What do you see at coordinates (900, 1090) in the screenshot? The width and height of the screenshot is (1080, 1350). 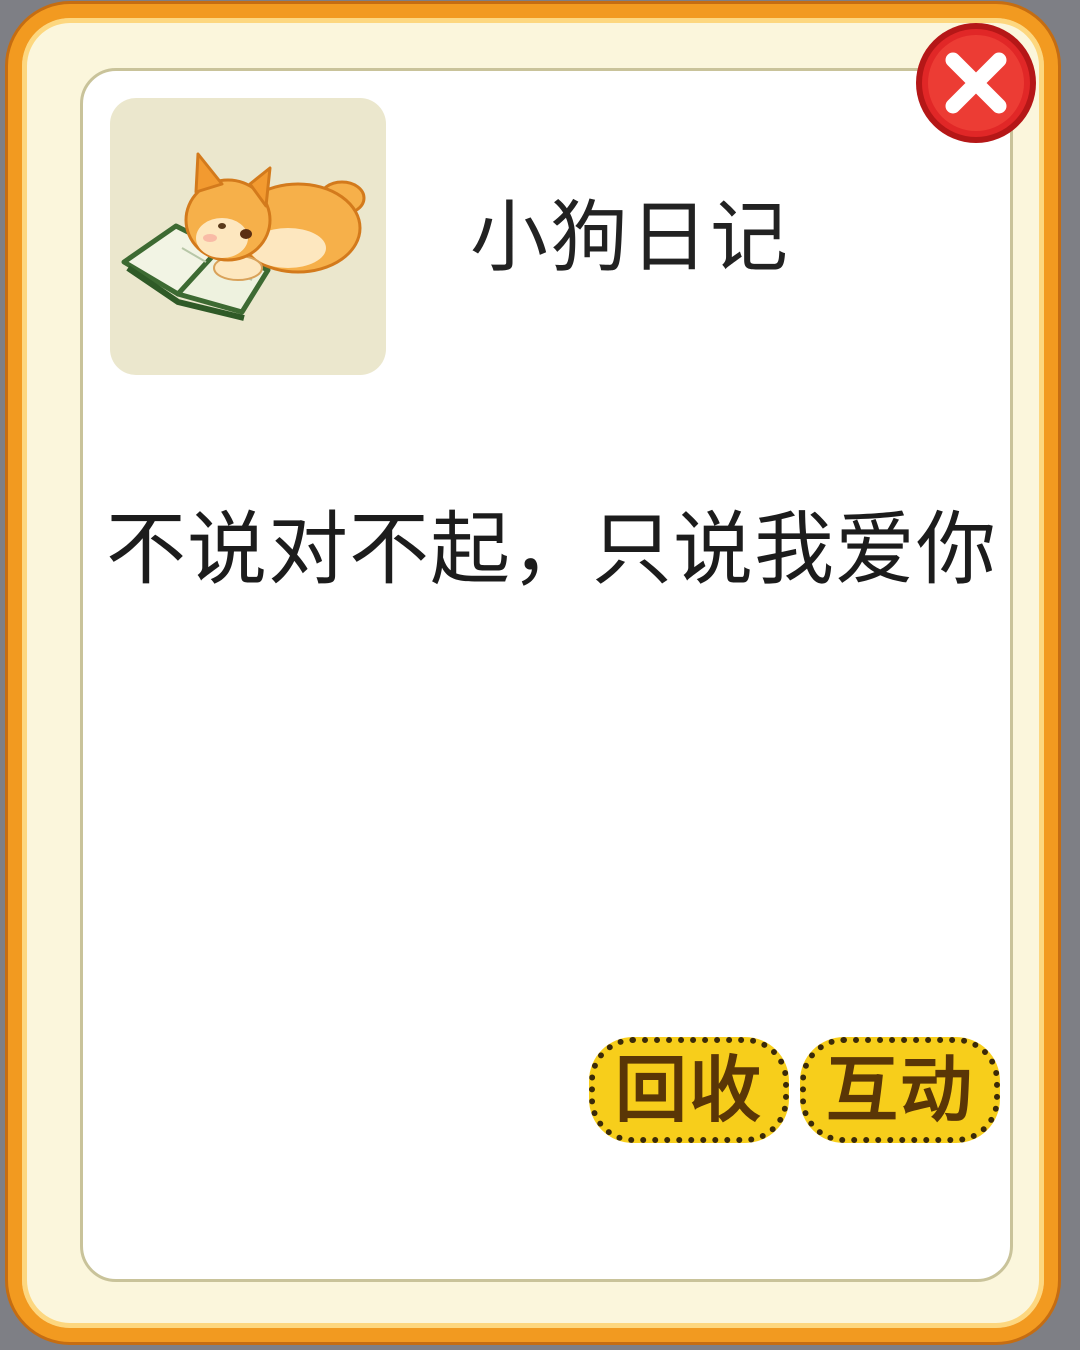 I see `interact-button: 互动` at bounding box center [900, 1090].